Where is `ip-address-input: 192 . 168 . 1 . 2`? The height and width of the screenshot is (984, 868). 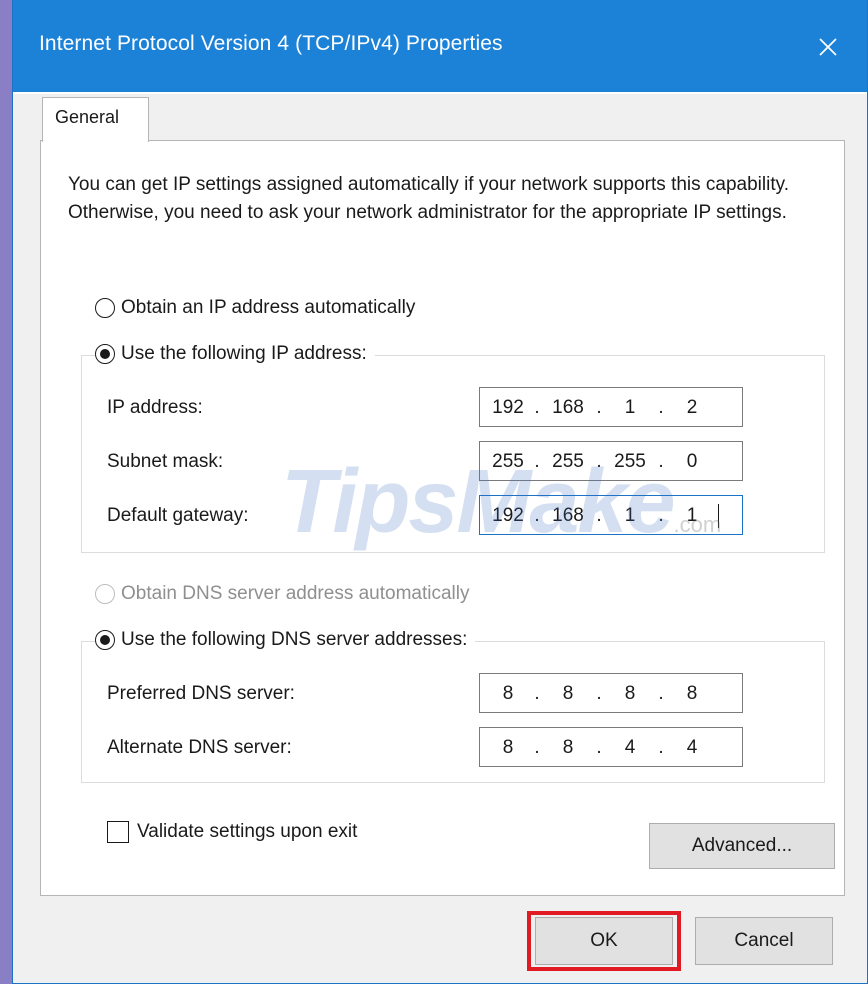
ip-address-input: 192 . 168 . 1 . 2 is located at coordinates (611, 407).